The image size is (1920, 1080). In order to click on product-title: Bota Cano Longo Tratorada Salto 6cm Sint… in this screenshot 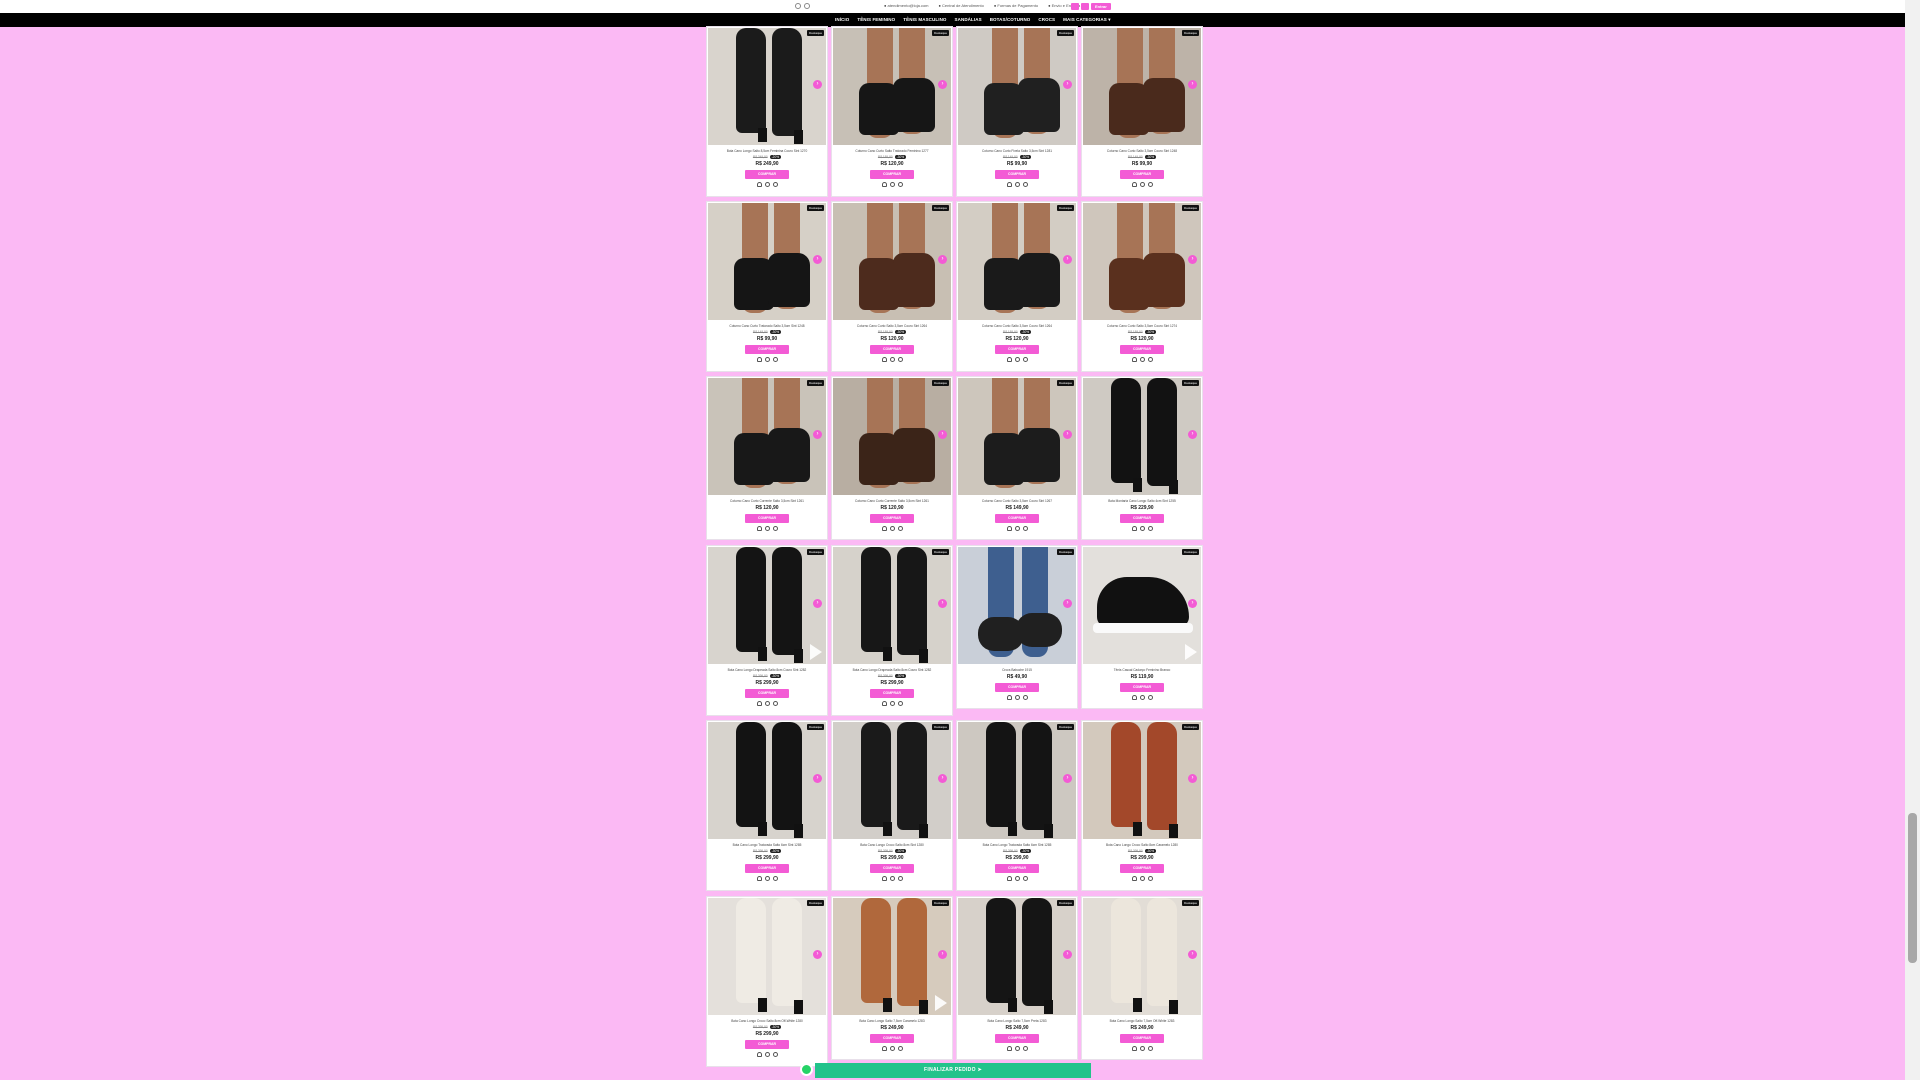, I will do `click(1017, 845)`.